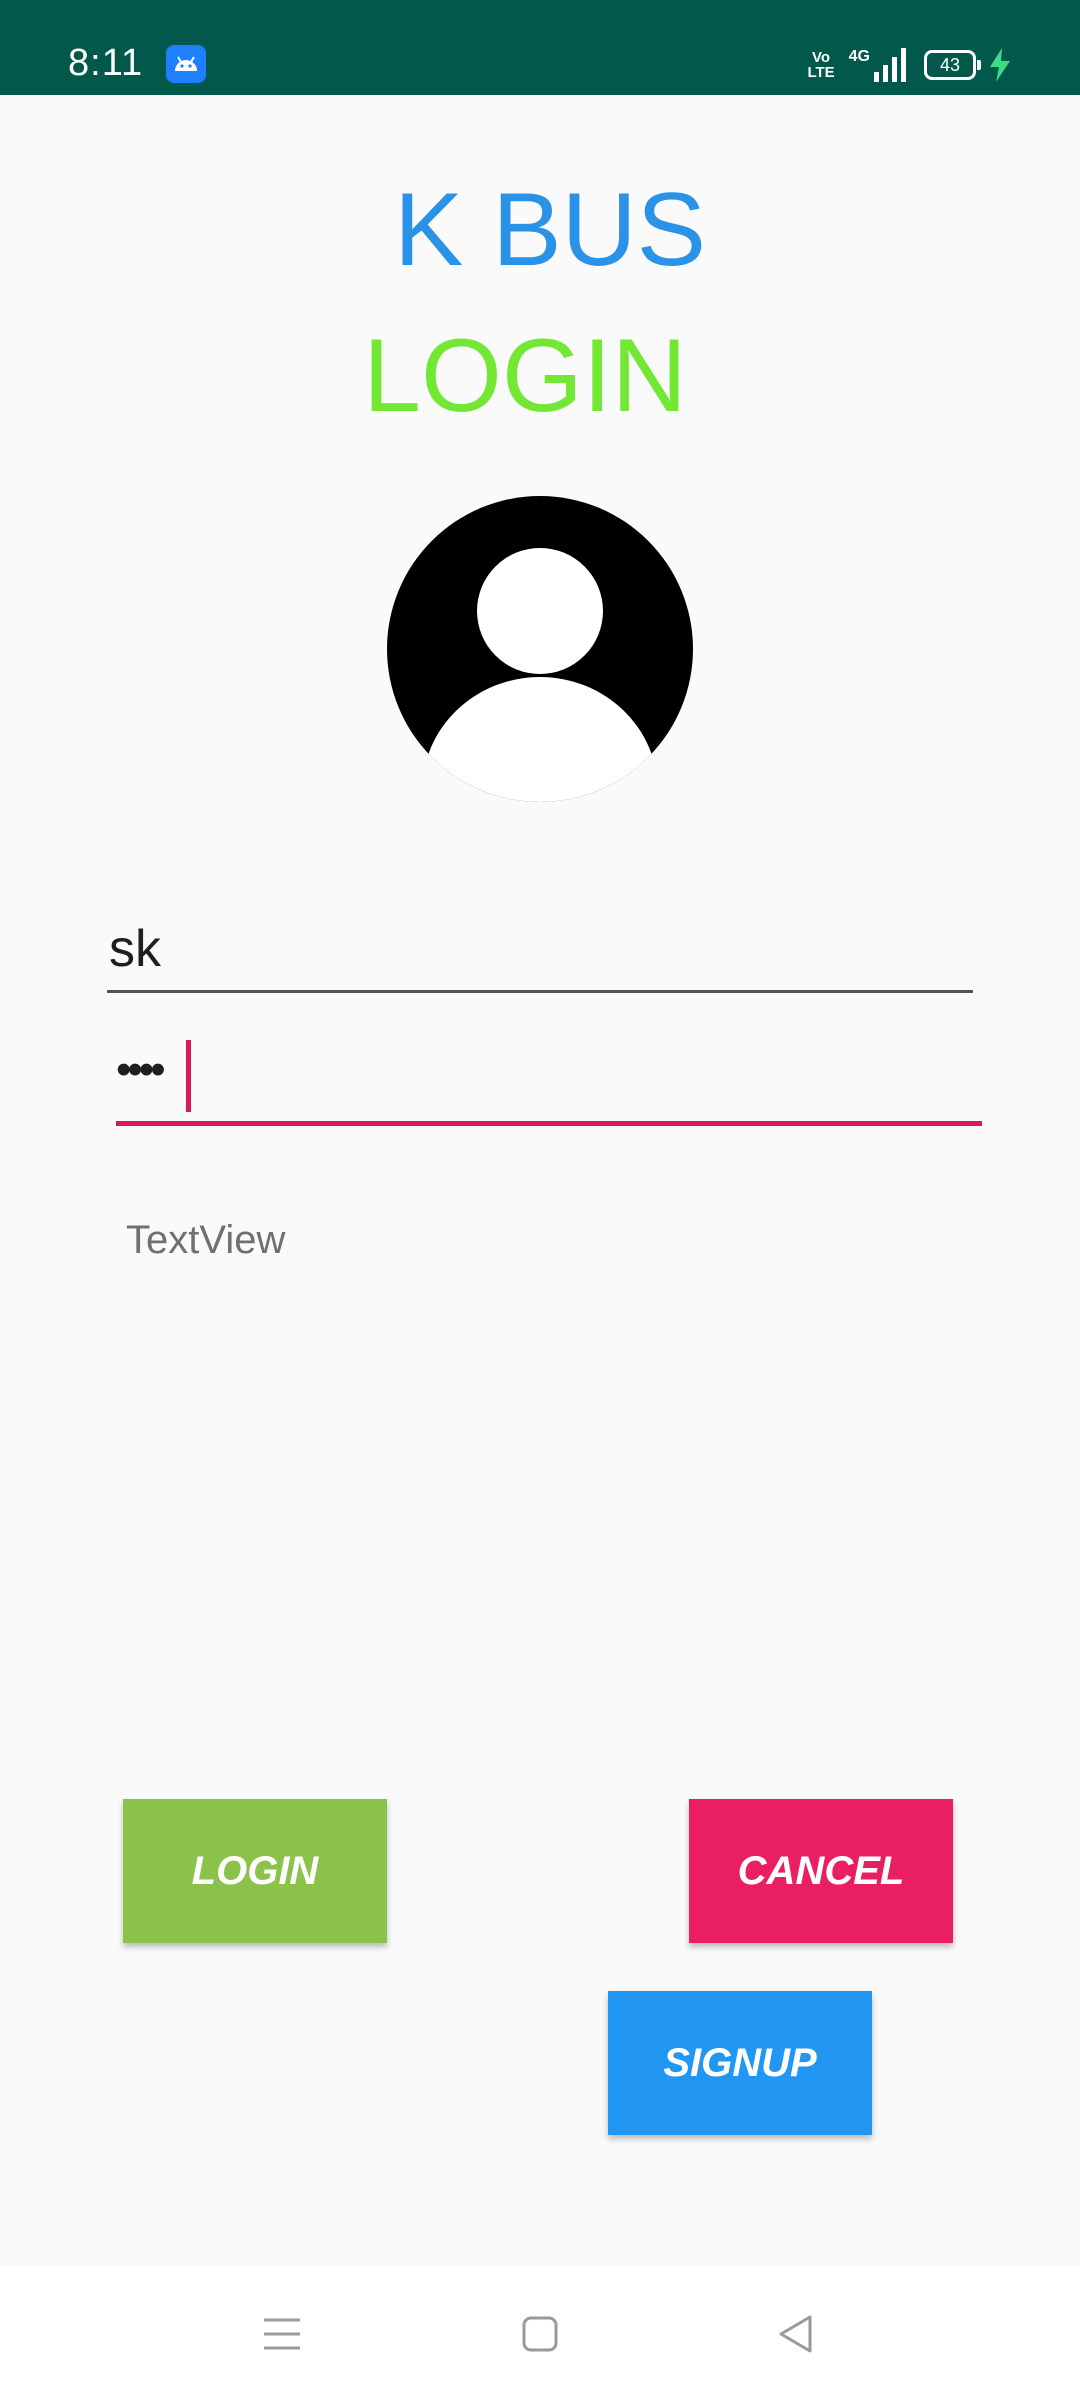 Image resolution: width=1080 pixels, height=2400 pixels. What do you see at coordinates (952, 65) in the screenshot?
I see `battery-indicator: 43` at bounding box center [952, 65].